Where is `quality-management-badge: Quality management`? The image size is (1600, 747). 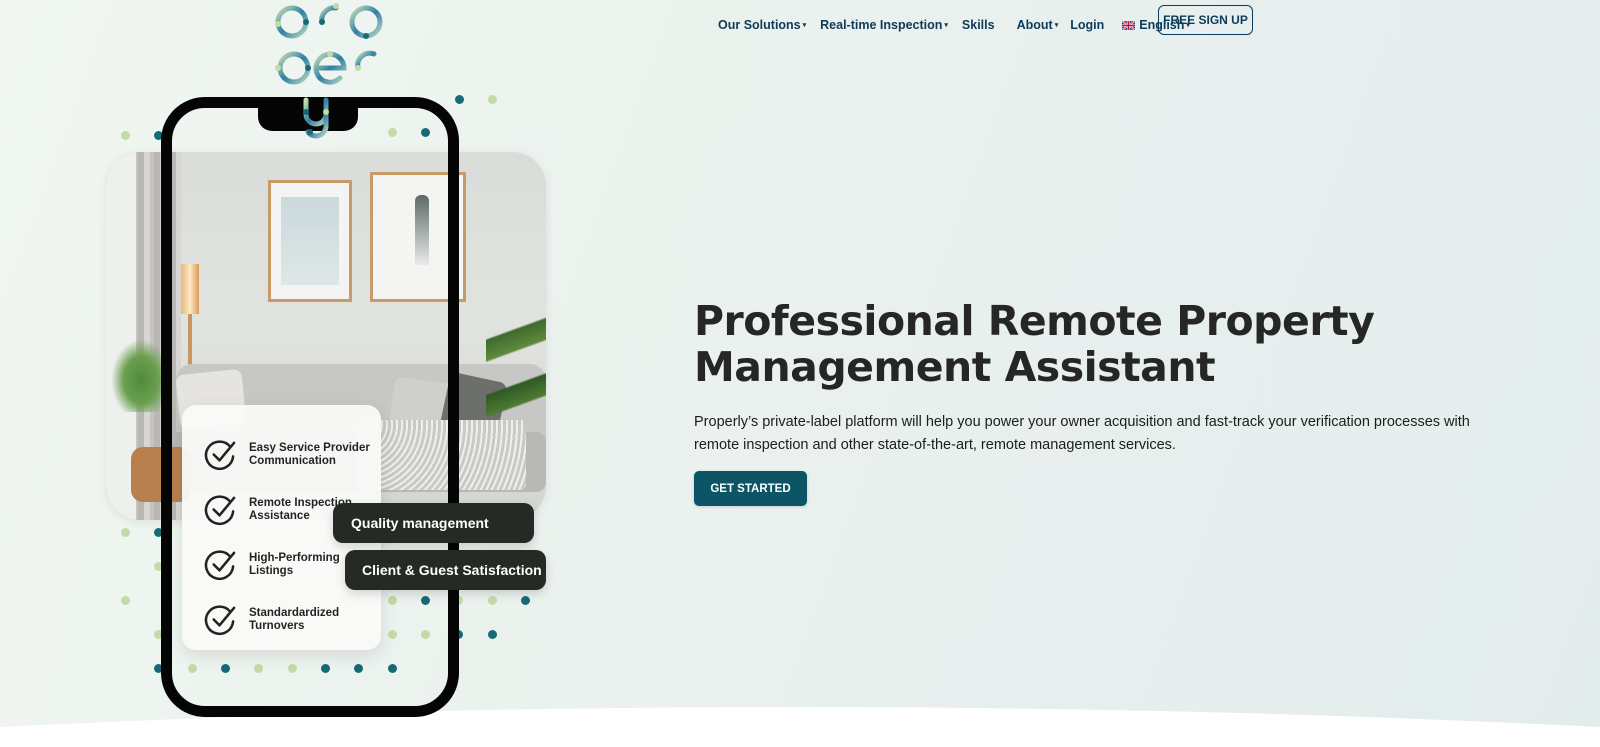 quality-management-badge: Quality management is located at coordinates (433, 523).